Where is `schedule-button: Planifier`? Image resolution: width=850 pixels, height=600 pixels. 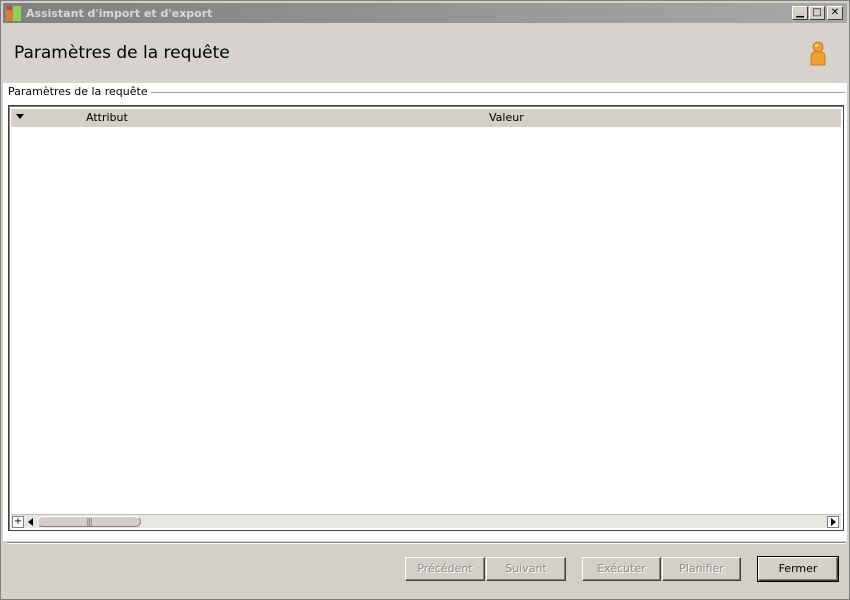 schedule-button: Planifier is located at coordinates (701, 569).